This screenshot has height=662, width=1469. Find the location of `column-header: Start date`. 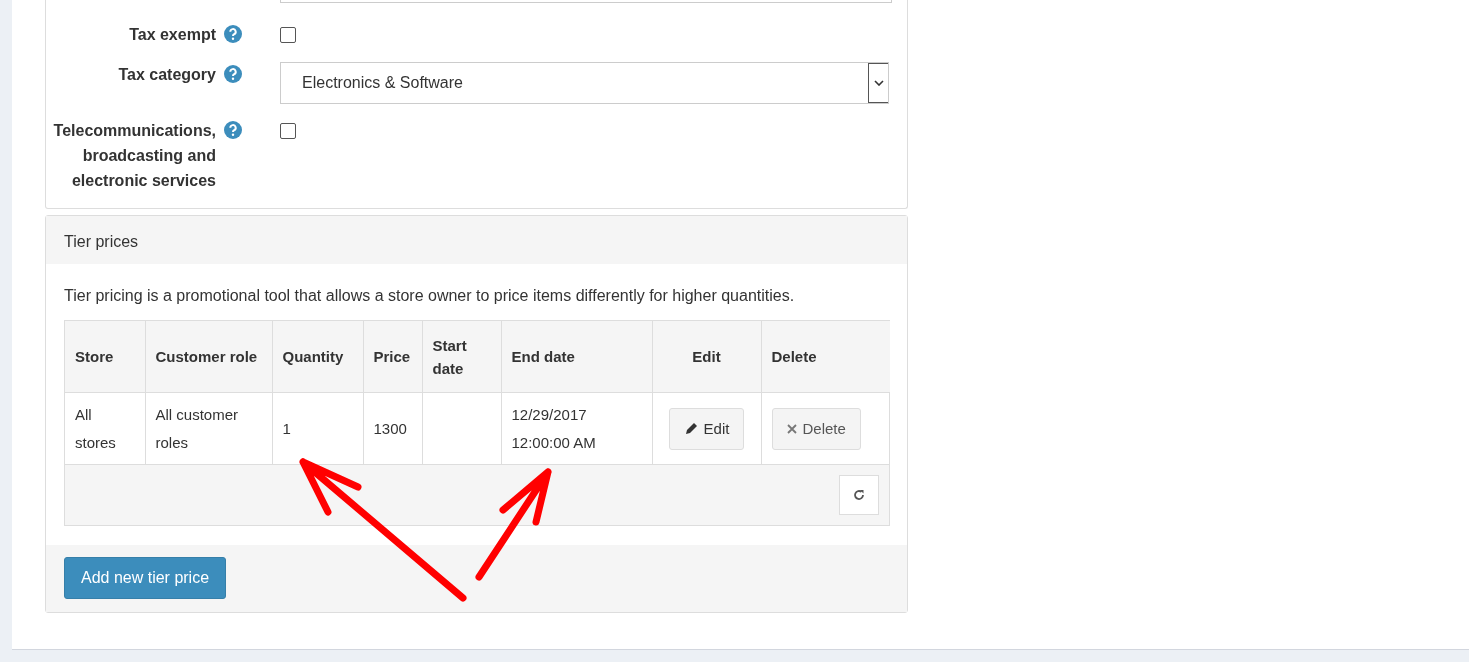

column-header: Start date is located at coordinates (461, 357).